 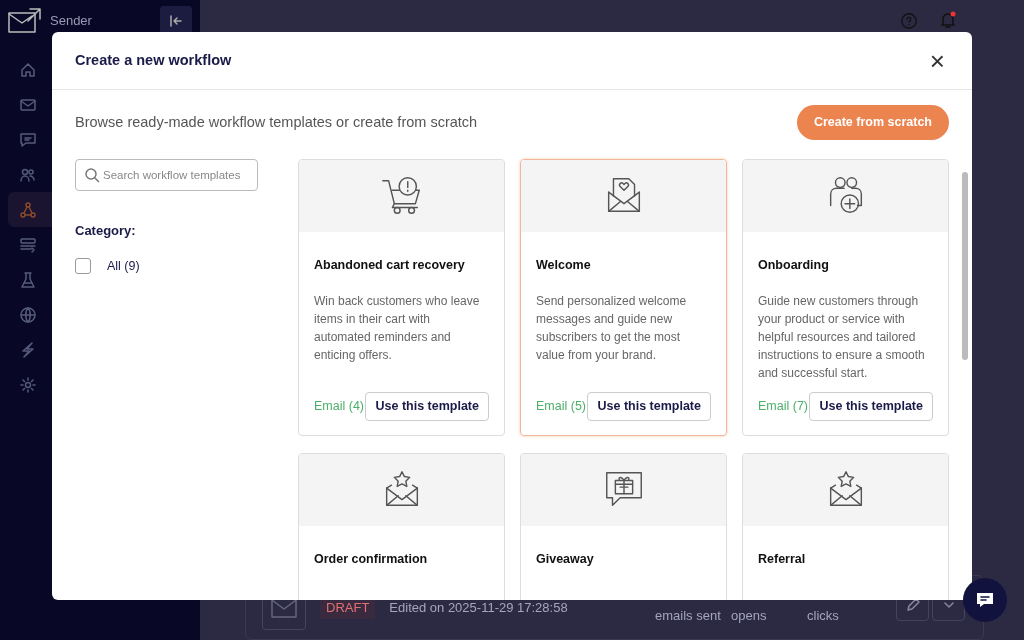 I want to click on checkbox, so click(x=83, y=265).